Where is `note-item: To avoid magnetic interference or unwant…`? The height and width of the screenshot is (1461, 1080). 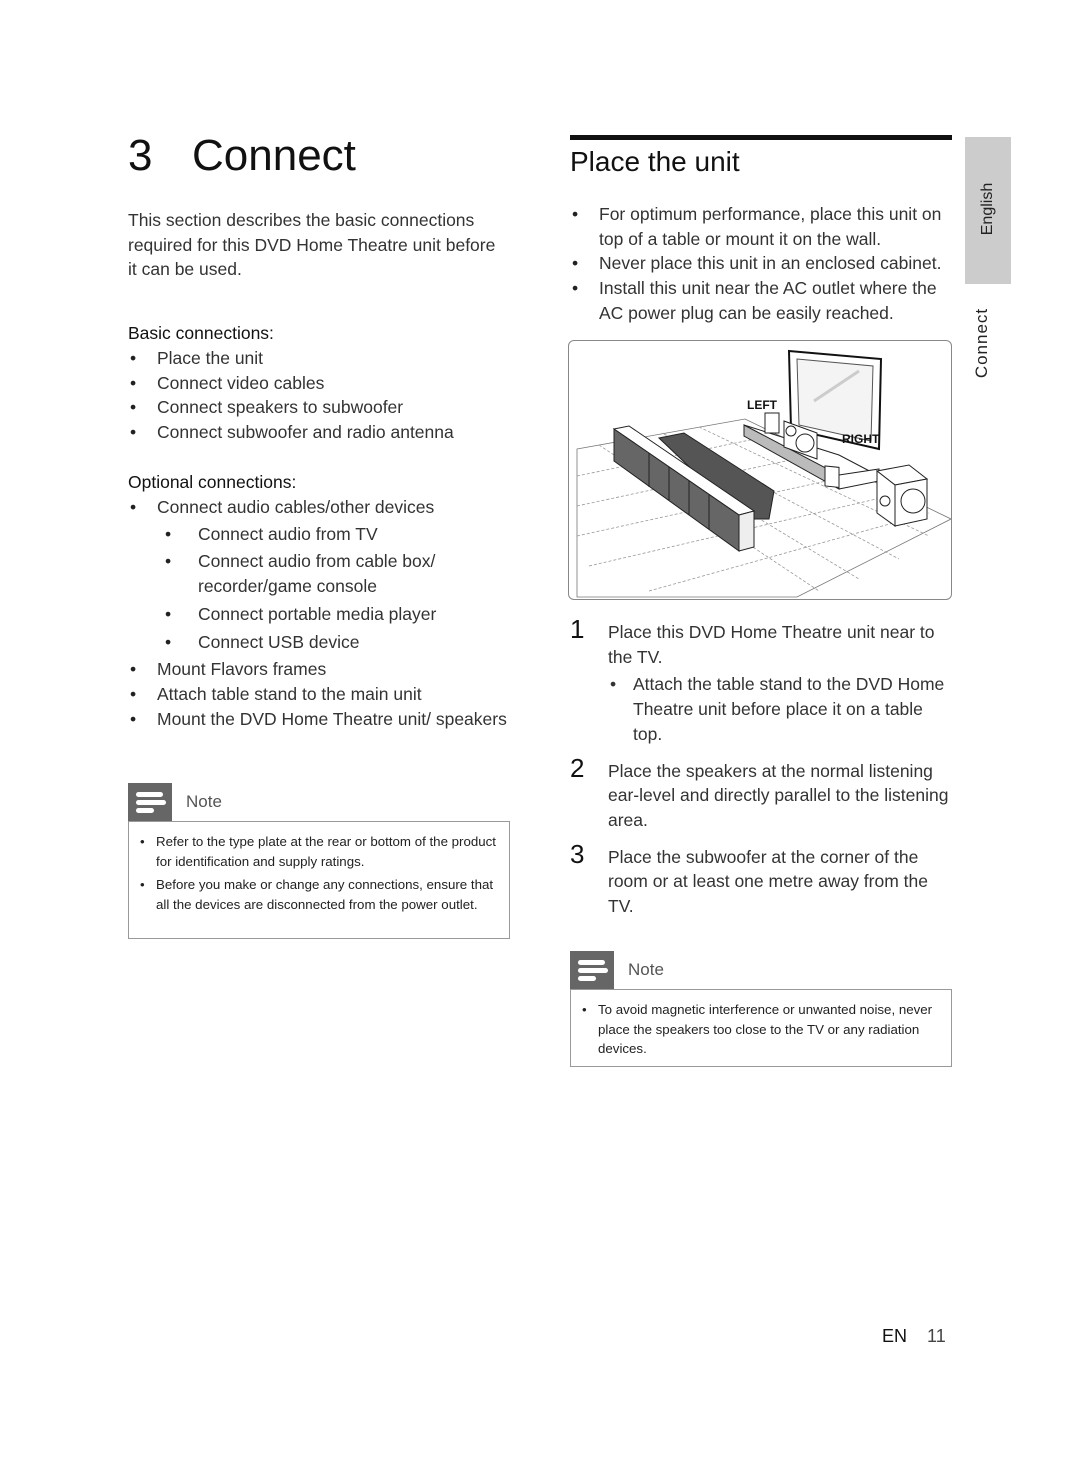 note-item: To avoid magnetic interference or unwant… is located at coordinates (760, 1029).